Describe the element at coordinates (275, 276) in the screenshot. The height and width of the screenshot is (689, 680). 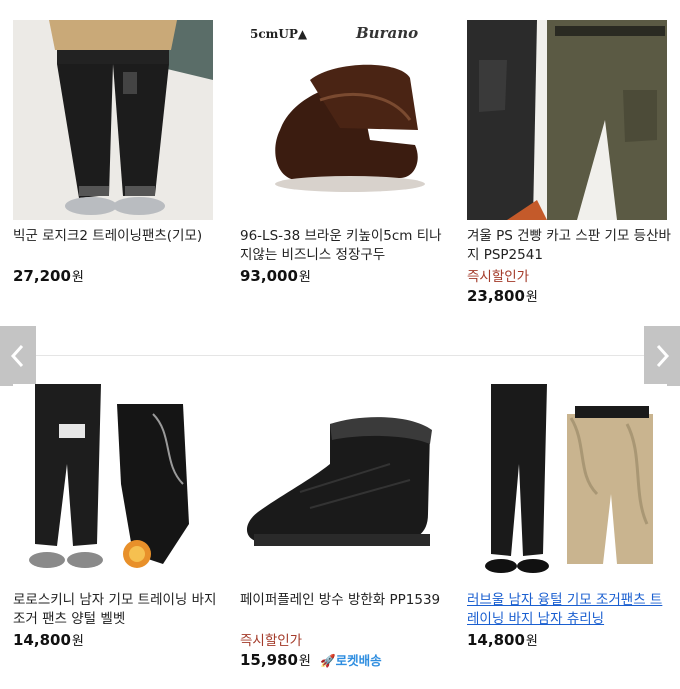
I see `product-price: 93,000원` at that location.